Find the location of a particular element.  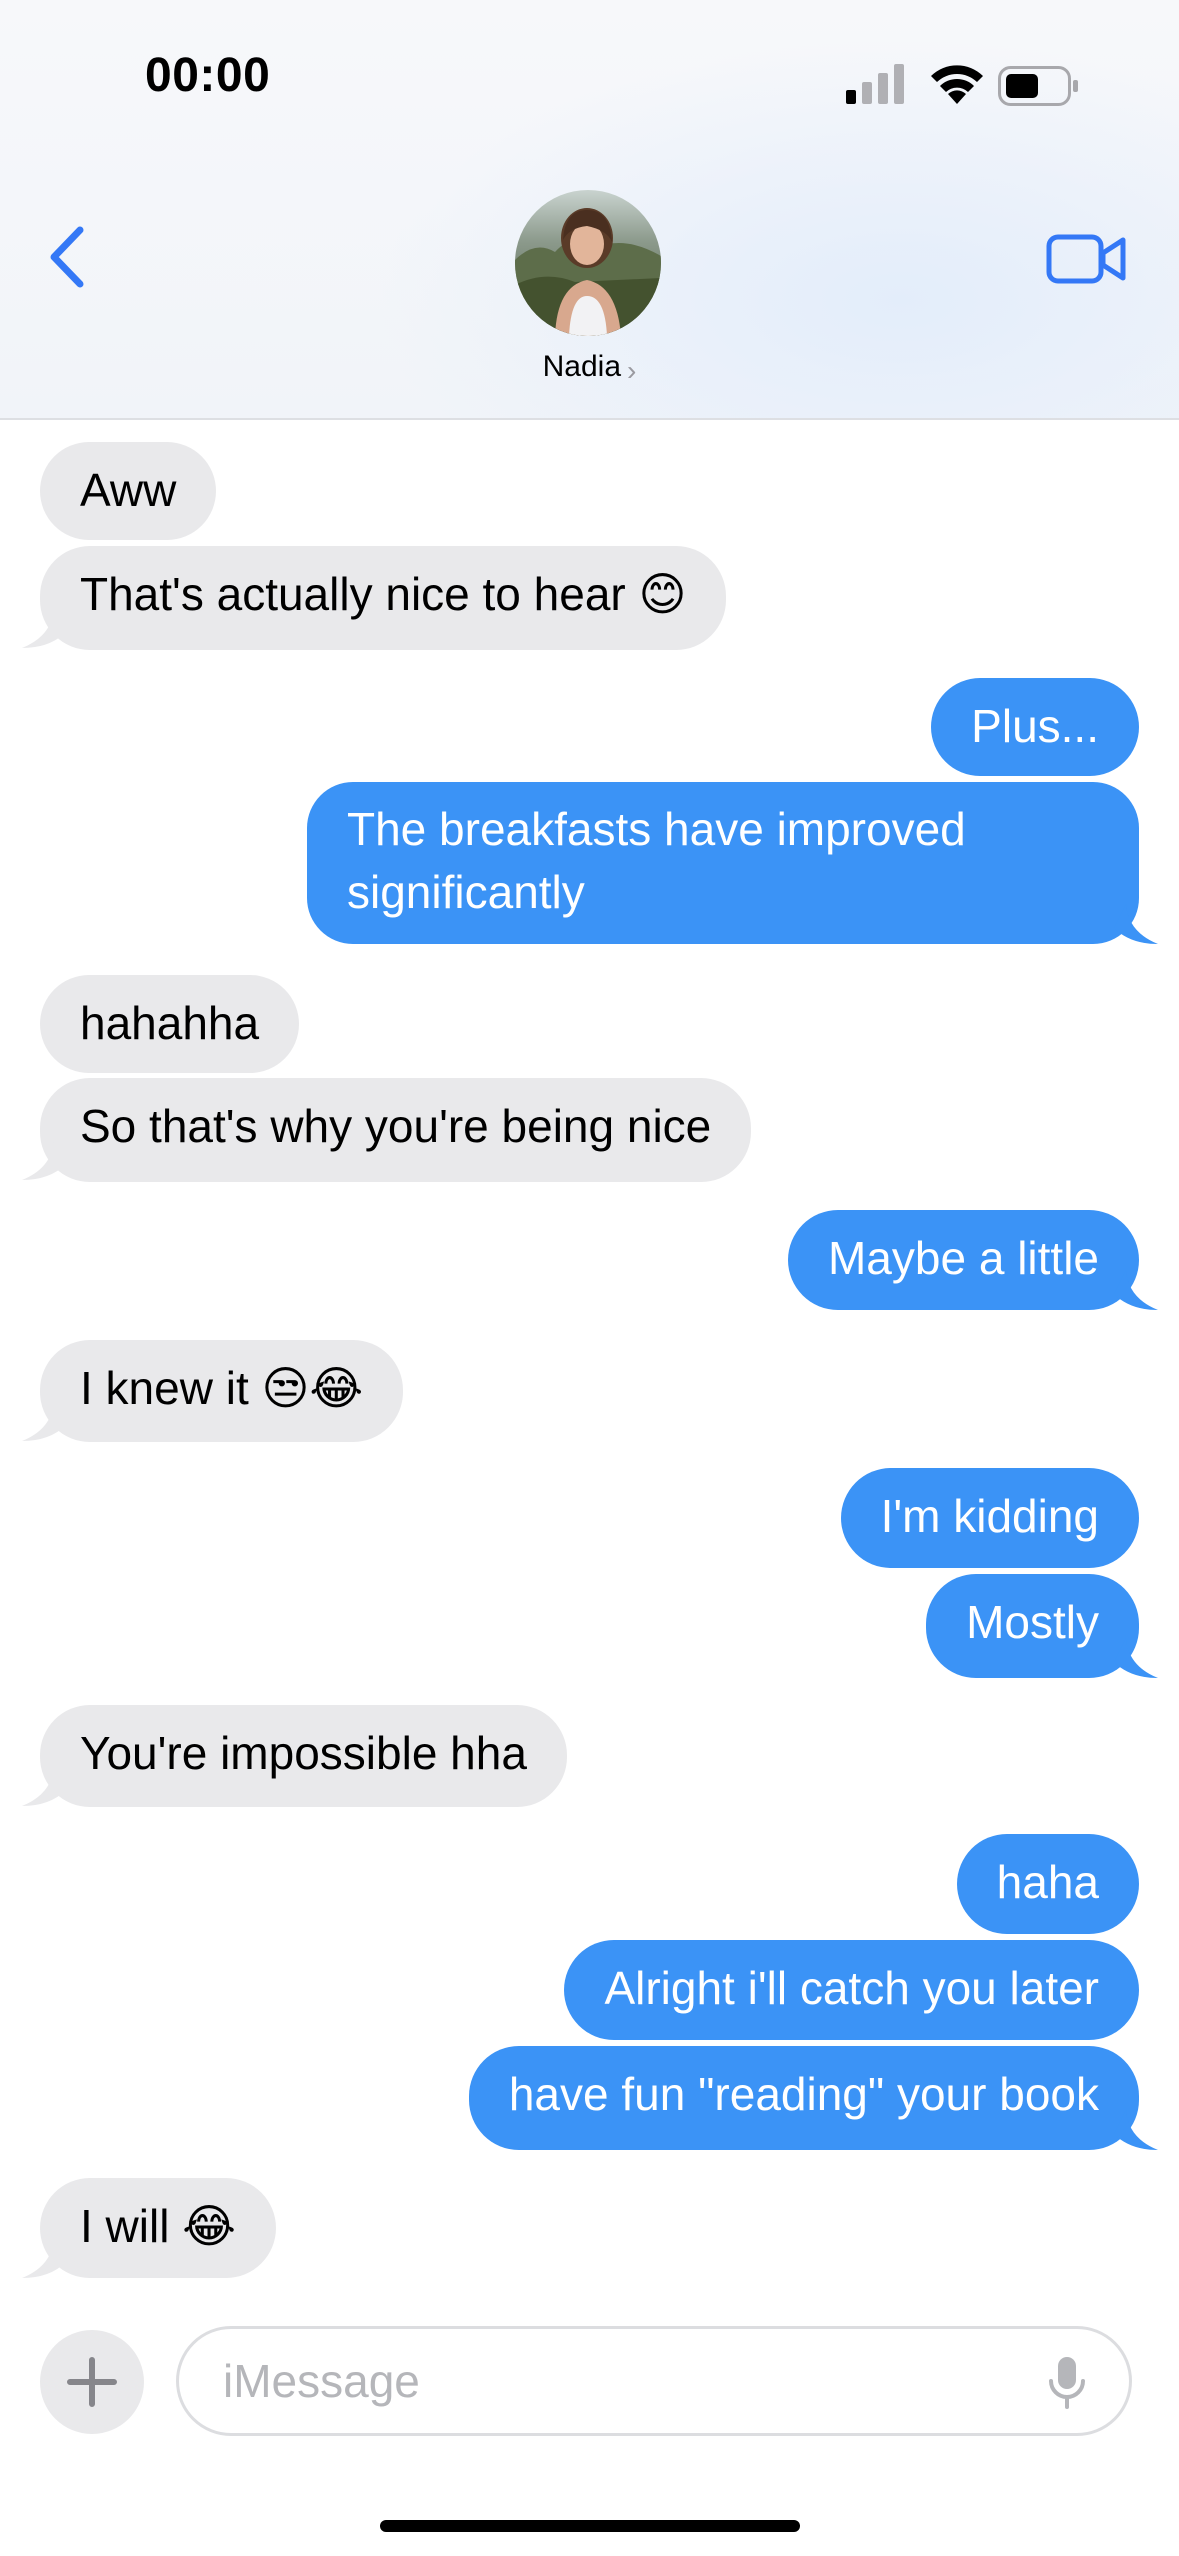

facetime-video-button is located at coordinates (1087, 259).